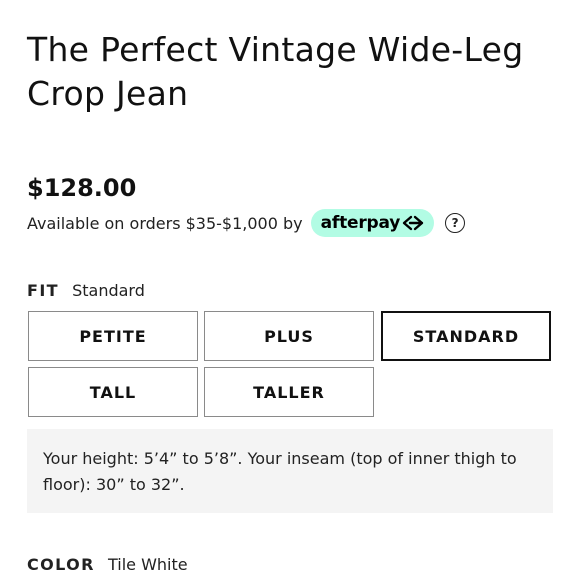 The height and width of the screenshot is (580, 580). I want to click on availability-text: Available on orders $35-$1,000 by, so click(165, 223).